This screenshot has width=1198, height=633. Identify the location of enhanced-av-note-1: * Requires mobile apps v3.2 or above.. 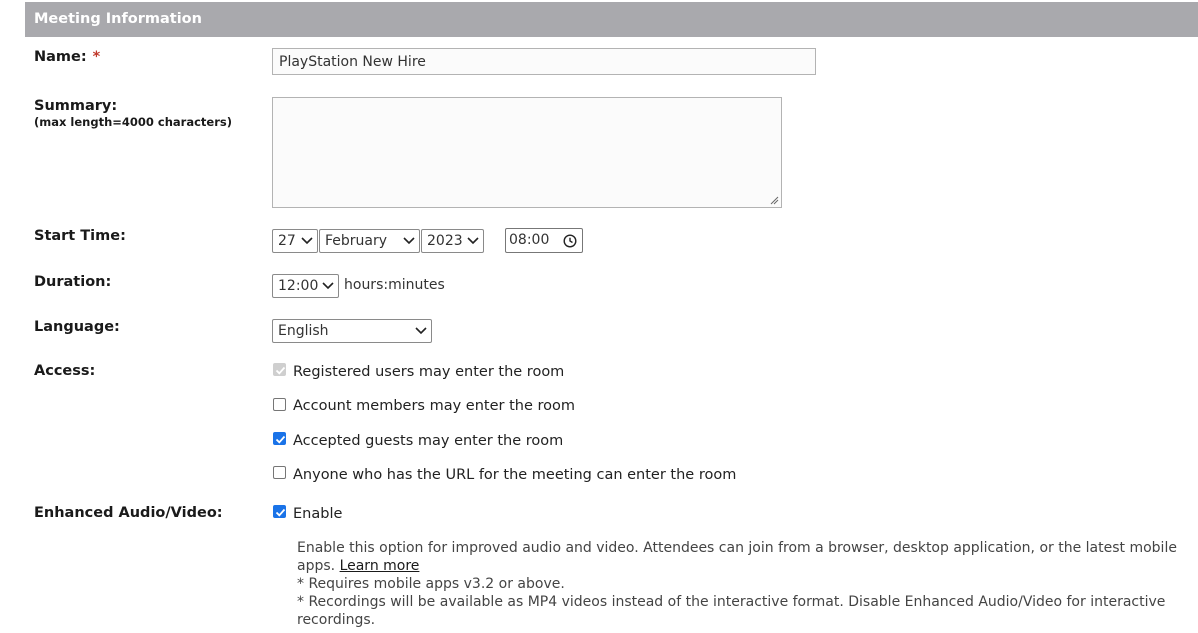
(431, 584).